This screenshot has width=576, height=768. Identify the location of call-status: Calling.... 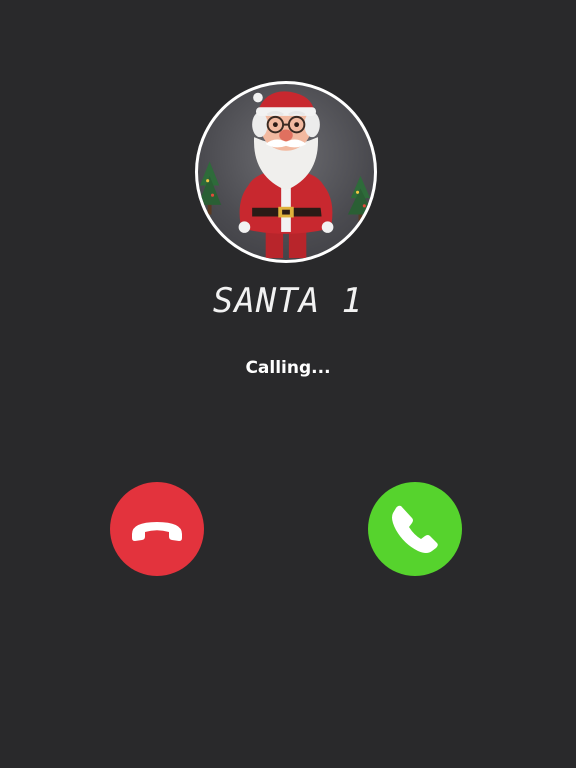
(288, 368).